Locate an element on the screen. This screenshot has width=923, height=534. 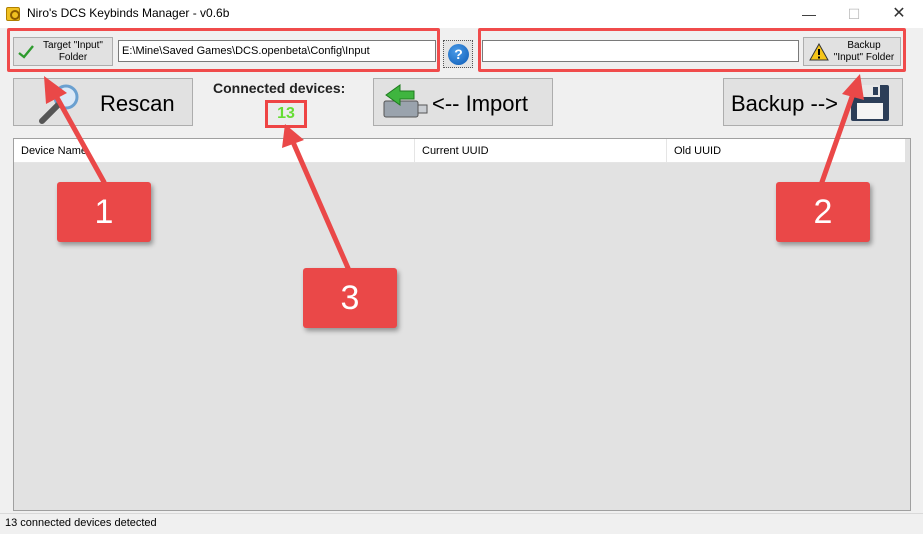
arrow-1-shaft is located at coordinates (79, 138).